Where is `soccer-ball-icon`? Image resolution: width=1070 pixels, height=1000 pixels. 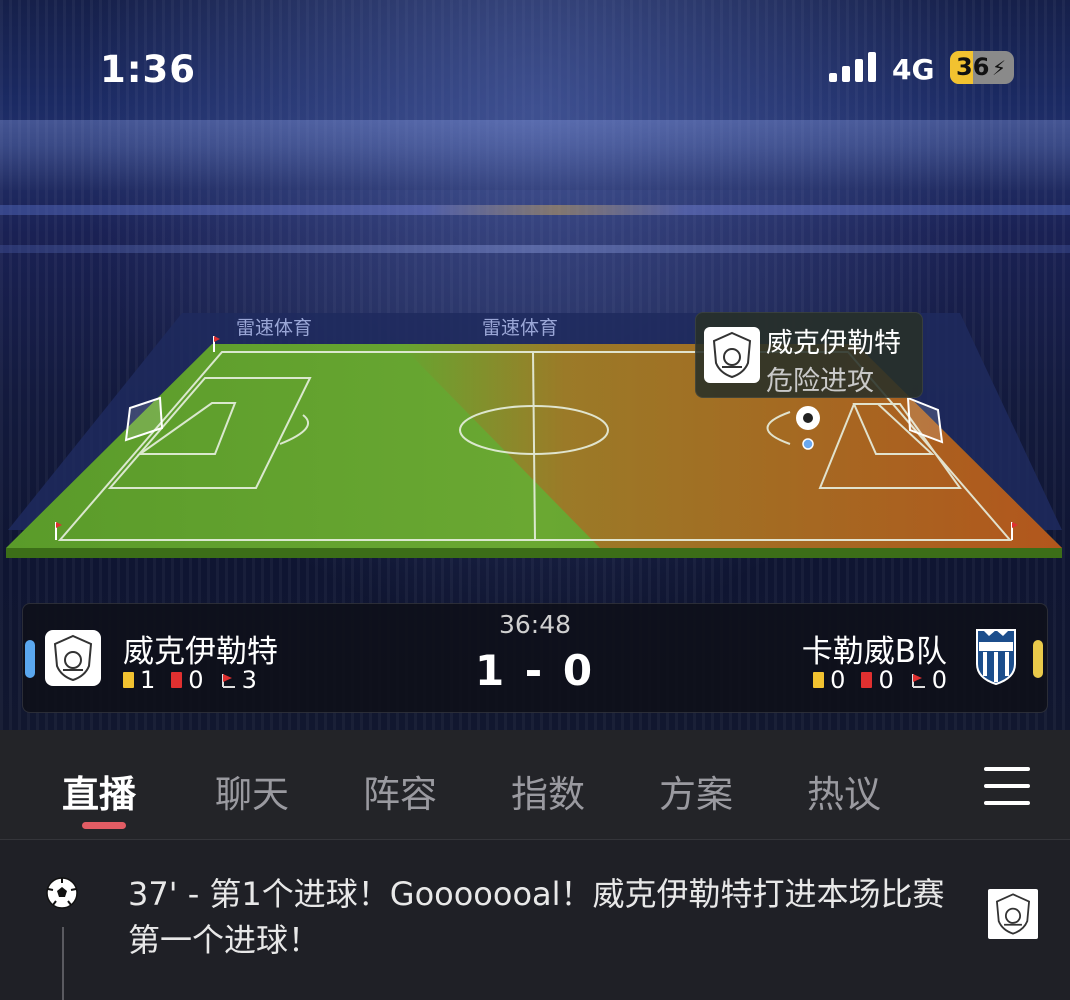 soccer-ball-icon is located at coordinates (62, 893).